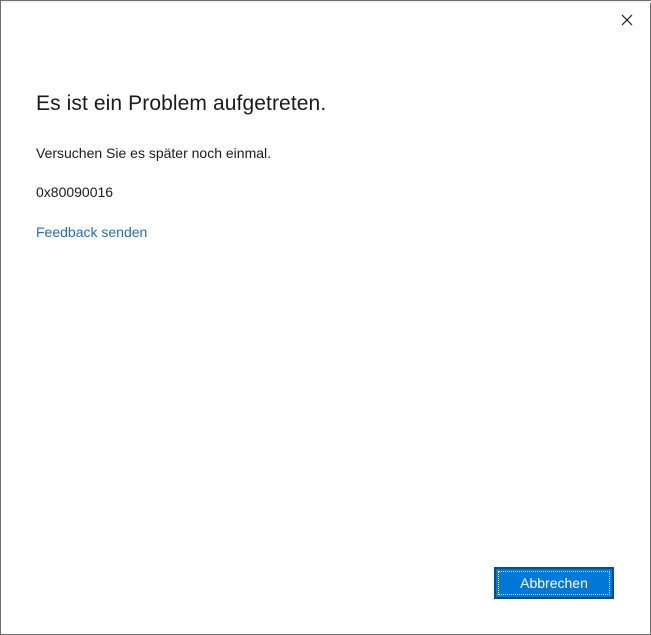  I want to click on close-icon, so click(627, 20).